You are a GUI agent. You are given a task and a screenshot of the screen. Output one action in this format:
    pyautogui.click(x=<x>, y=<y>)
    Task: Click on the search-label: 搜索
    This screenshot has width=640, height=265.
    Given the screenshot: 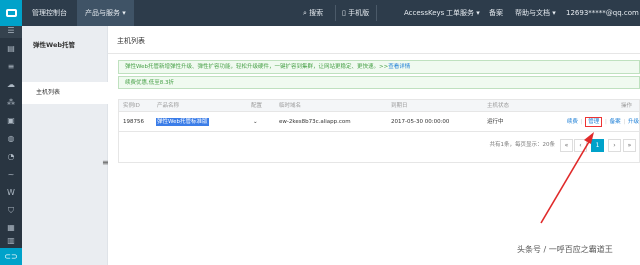 What is the action you would take?
    pyautogui.click(x=316, y=13)
    